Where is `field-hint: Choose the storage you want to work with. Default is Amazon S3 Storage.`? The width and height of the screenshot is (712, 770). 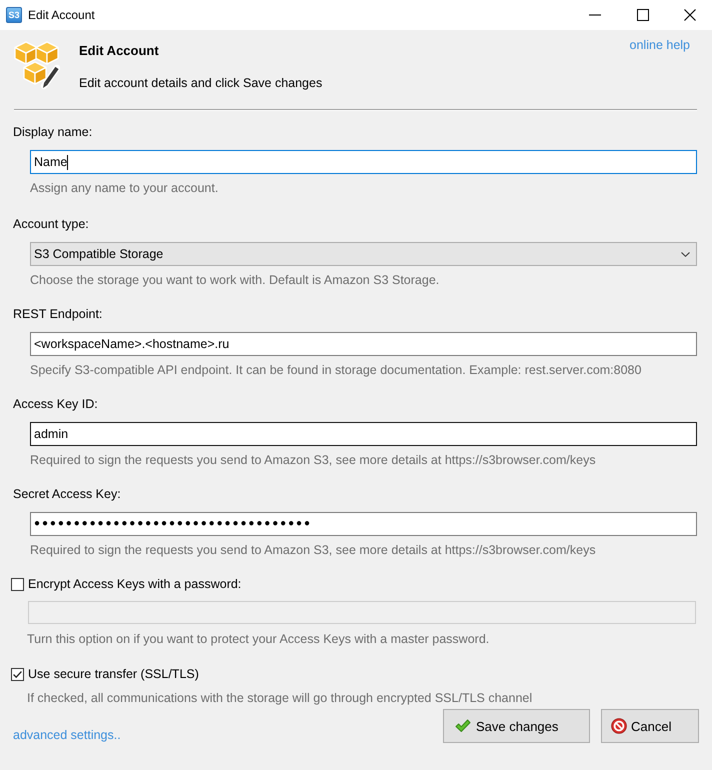
field-hint: Choose the storage you want to work with. Default is Amazon S3 Storage. is located at coordinates (235, 280).